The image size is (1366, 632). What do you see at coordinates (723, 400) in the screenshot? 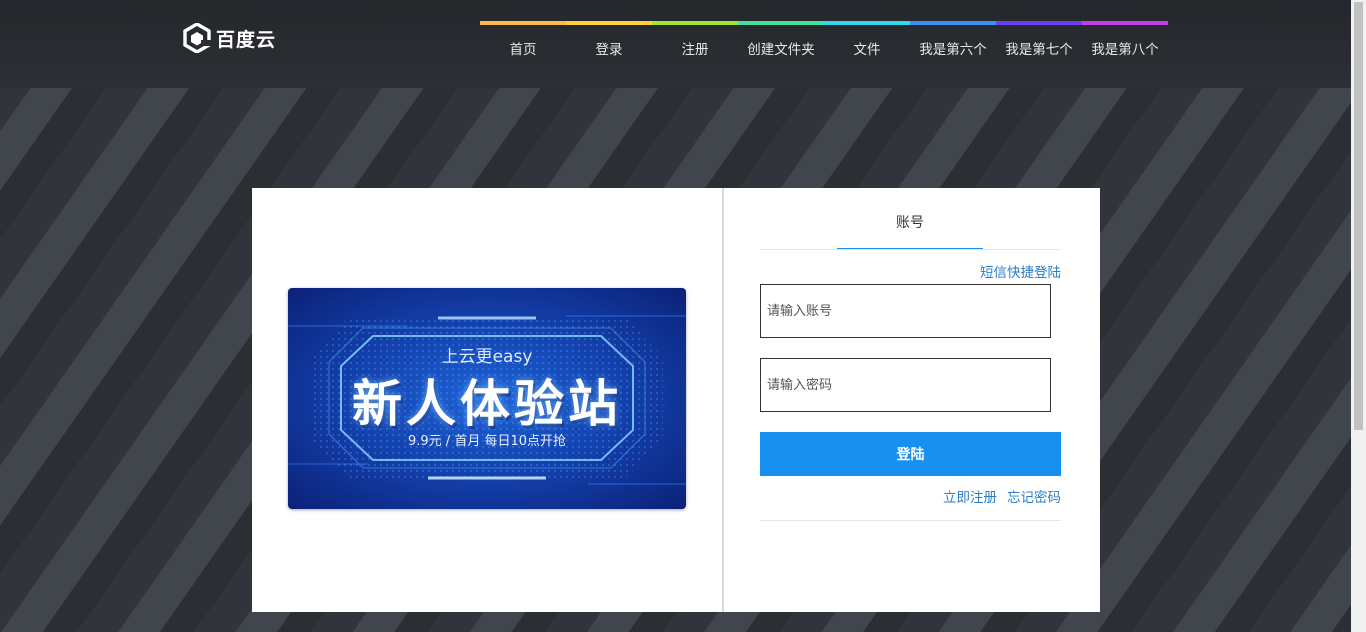
I see `card-divider` at bounding box center [723, 400].